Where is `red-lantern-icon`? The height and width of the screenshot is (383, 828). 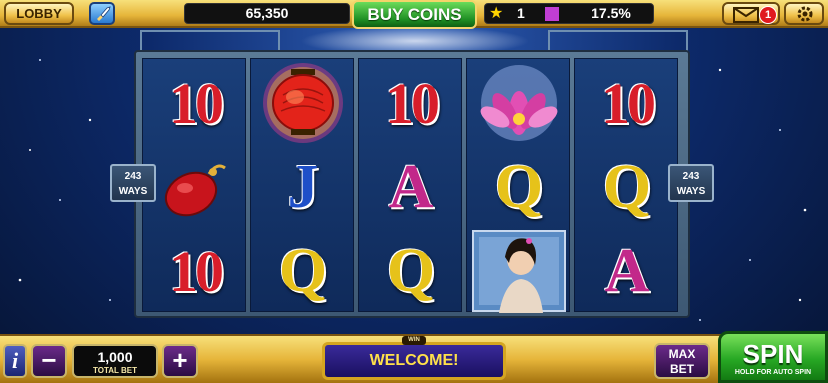 red-lantern-icon is located at coordinates (303, 103).